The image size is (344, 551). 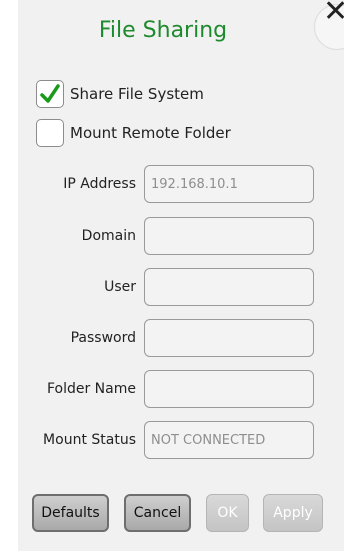 I want to click on share-file-system-label: Share File System, so click(x=137, y=94).